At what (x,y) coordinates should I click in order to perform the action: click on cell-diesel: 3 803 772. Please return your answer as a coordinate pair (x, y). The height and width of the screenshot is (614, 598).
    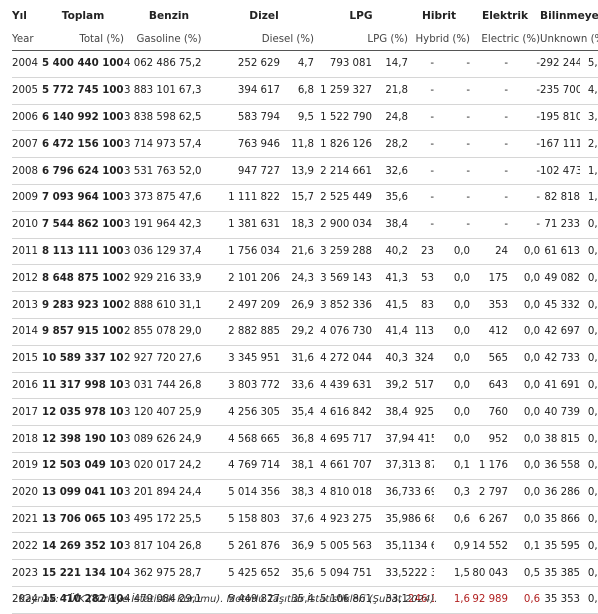
    Looking at the image, I should click on (247, 386).